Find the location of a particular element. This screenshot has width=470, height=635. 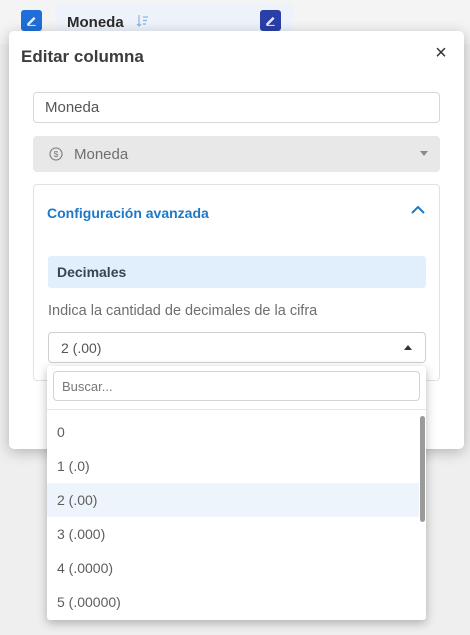

dropdown-option: 5 (.00000) is located at coordinates (233, 602).